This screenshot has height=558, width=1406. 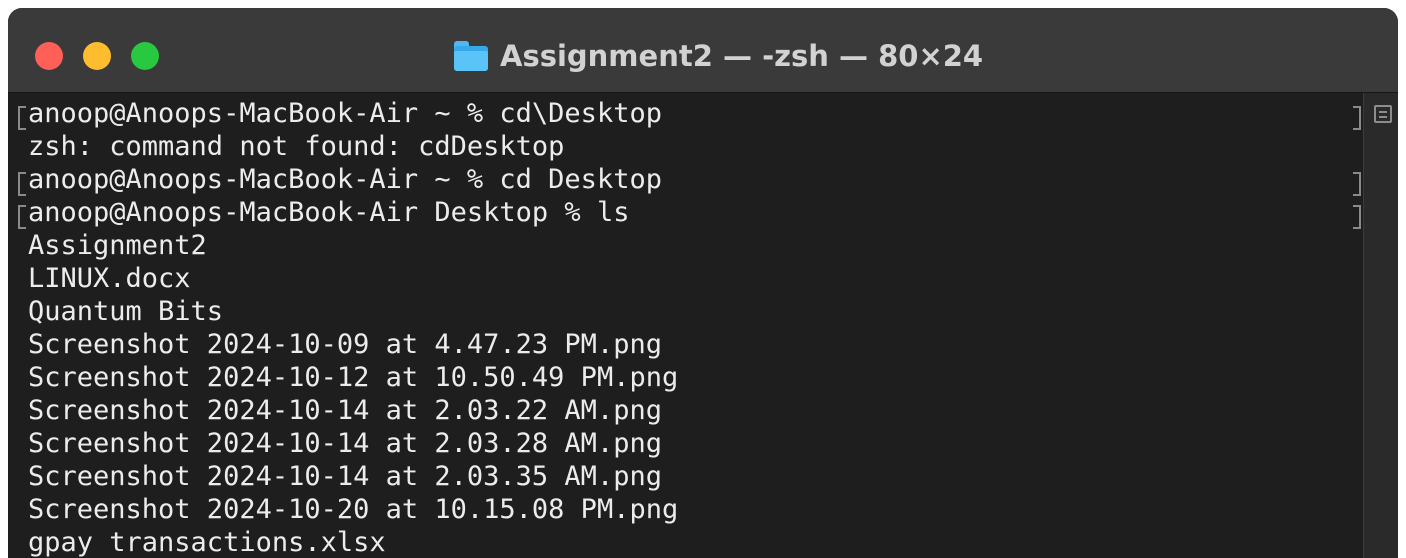 I want to click on terminal-line: zsh: command not found: cdDesktop, so click(x=296, y=146).